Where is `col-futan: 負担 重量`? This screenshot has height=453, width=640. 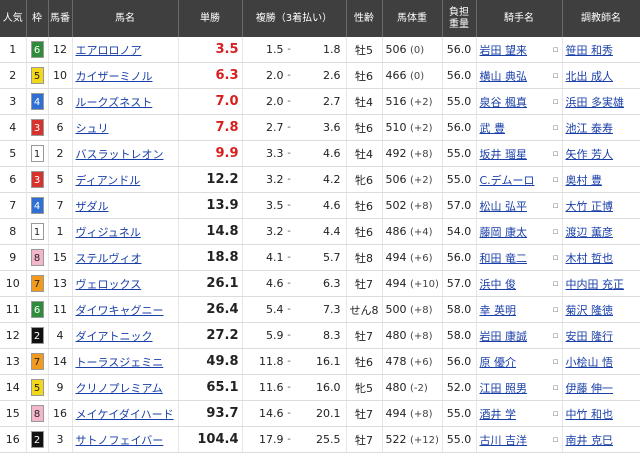 col-futan: 負担 重量 is located at coordinates (459, 18).